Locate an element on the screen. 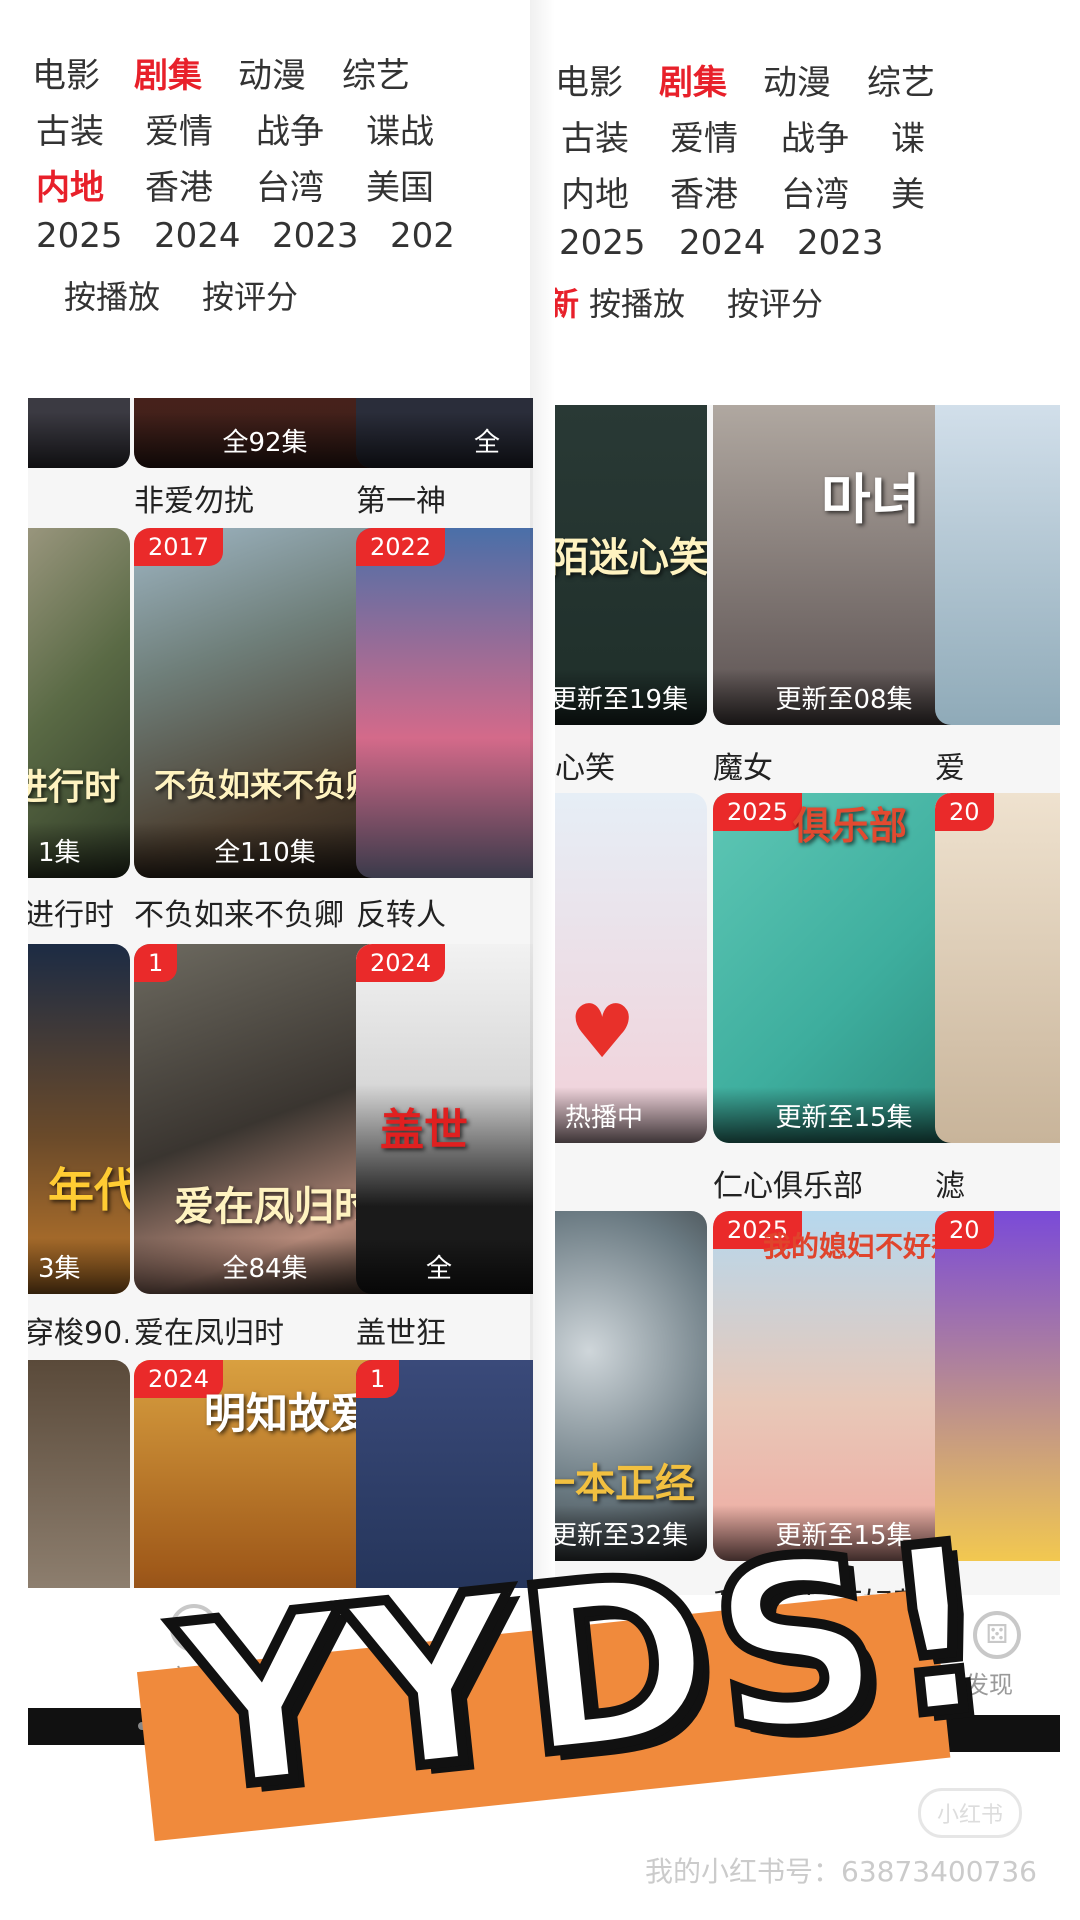  poster-title-art: 陌迷心笑 is located at coordinates (631, 557).